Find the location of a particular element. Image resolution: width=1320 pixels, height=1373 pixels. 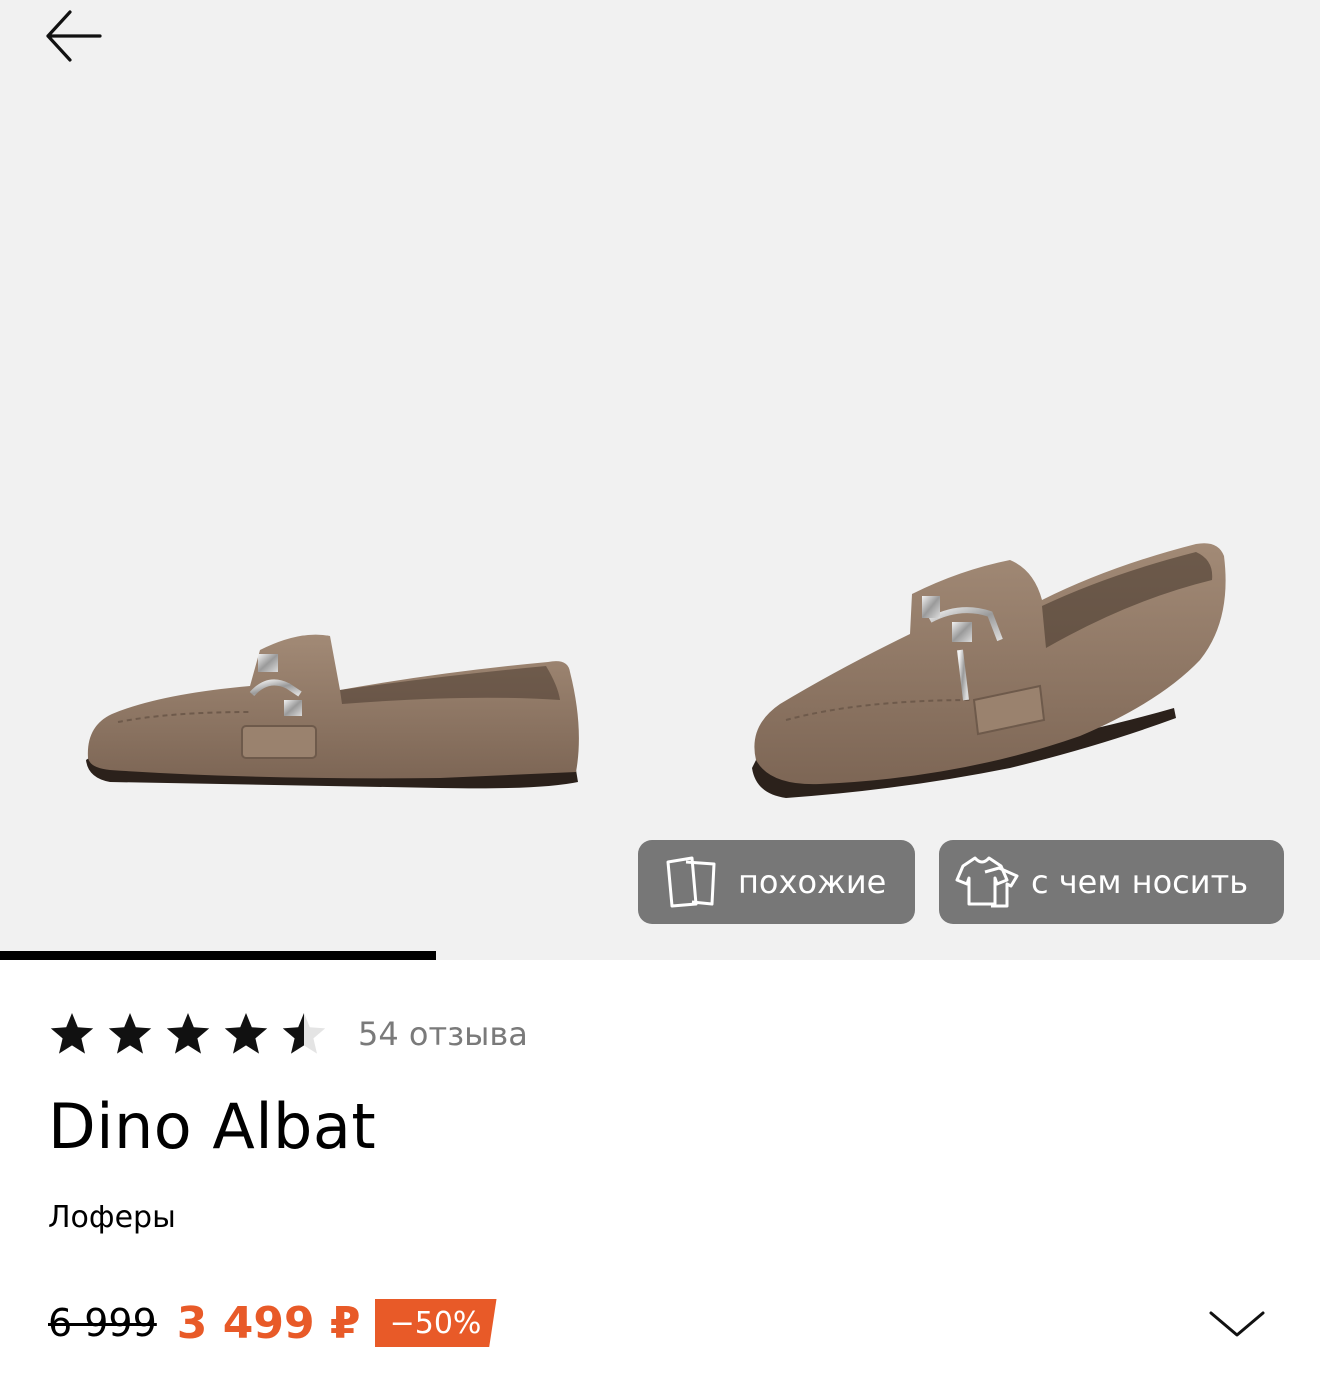

rating-row: 54 отзыва is located at coordinates (288, 1034).